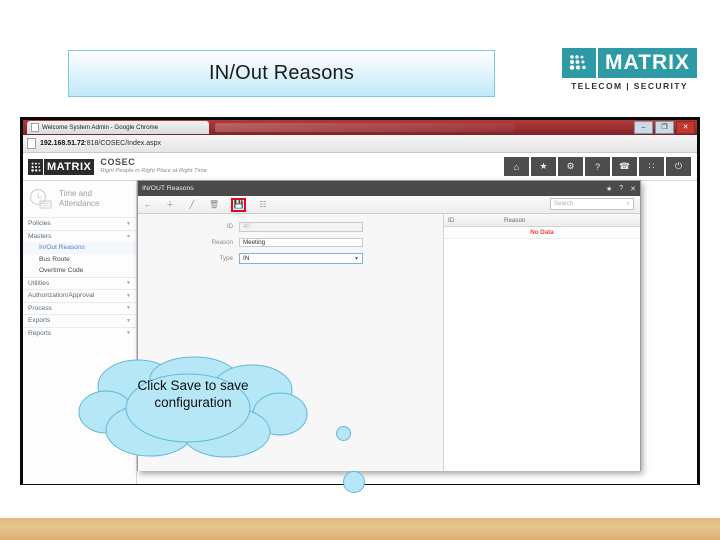 The width and height of the screenshot is (720, 540). Describe the element at coordinates (664, 127) in the screenshot. I see `maximize-button: ❐` at that location.